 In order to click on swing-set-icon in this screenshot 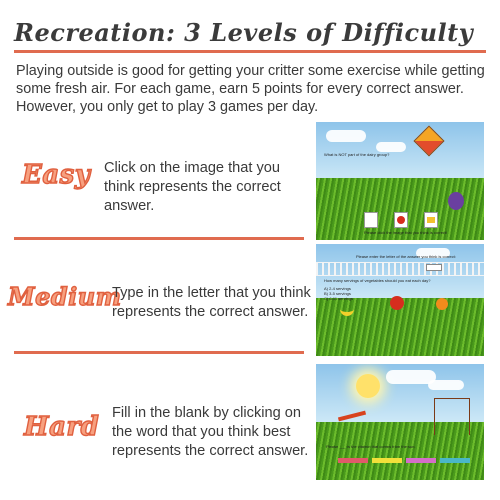, I will do `click(452, 416)`.